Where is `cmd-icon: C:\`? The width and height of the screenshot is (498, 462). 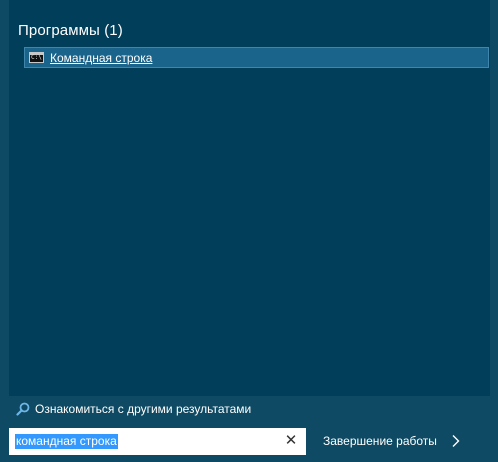
cmd-icon: C:\ is located at coordinates (36, 57).